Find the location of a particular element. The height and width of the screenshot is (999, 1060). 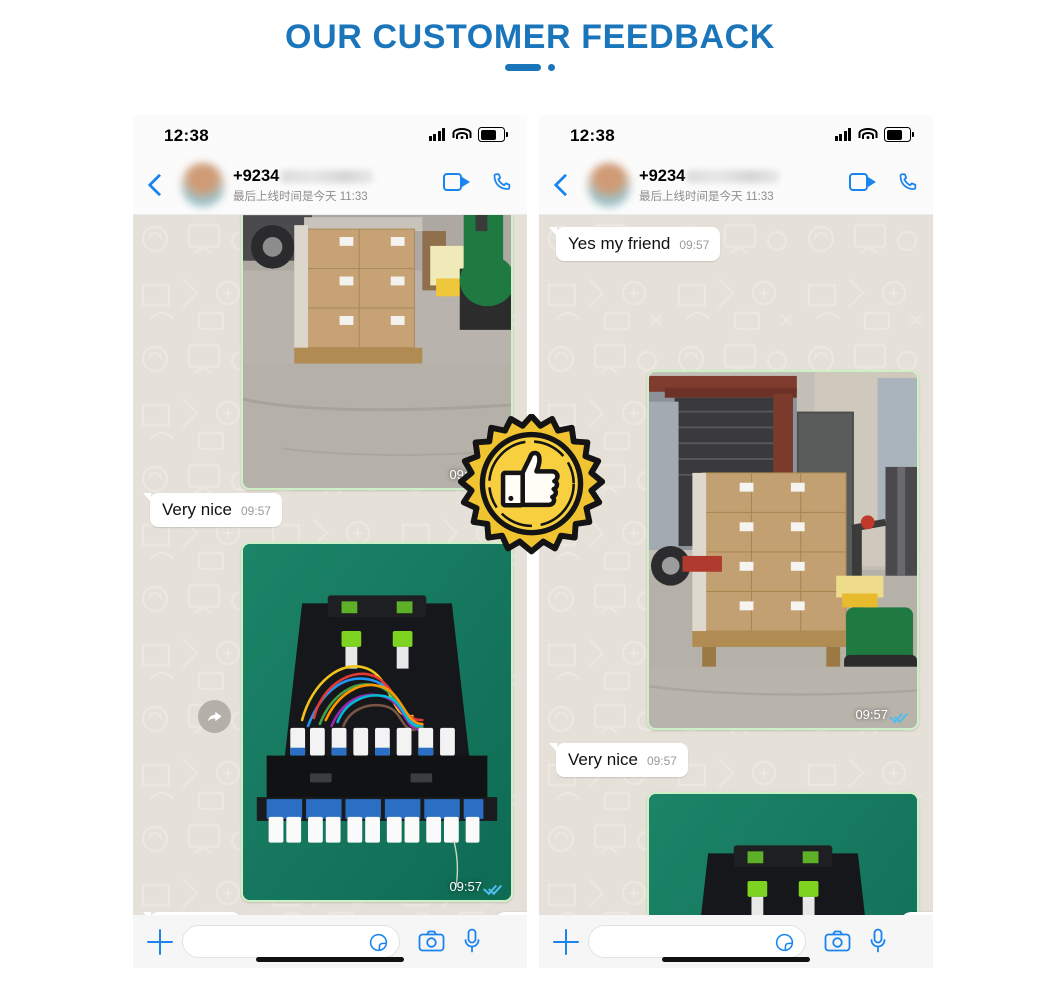

message-text: Yes my friend is located at coordinates (619, 243).